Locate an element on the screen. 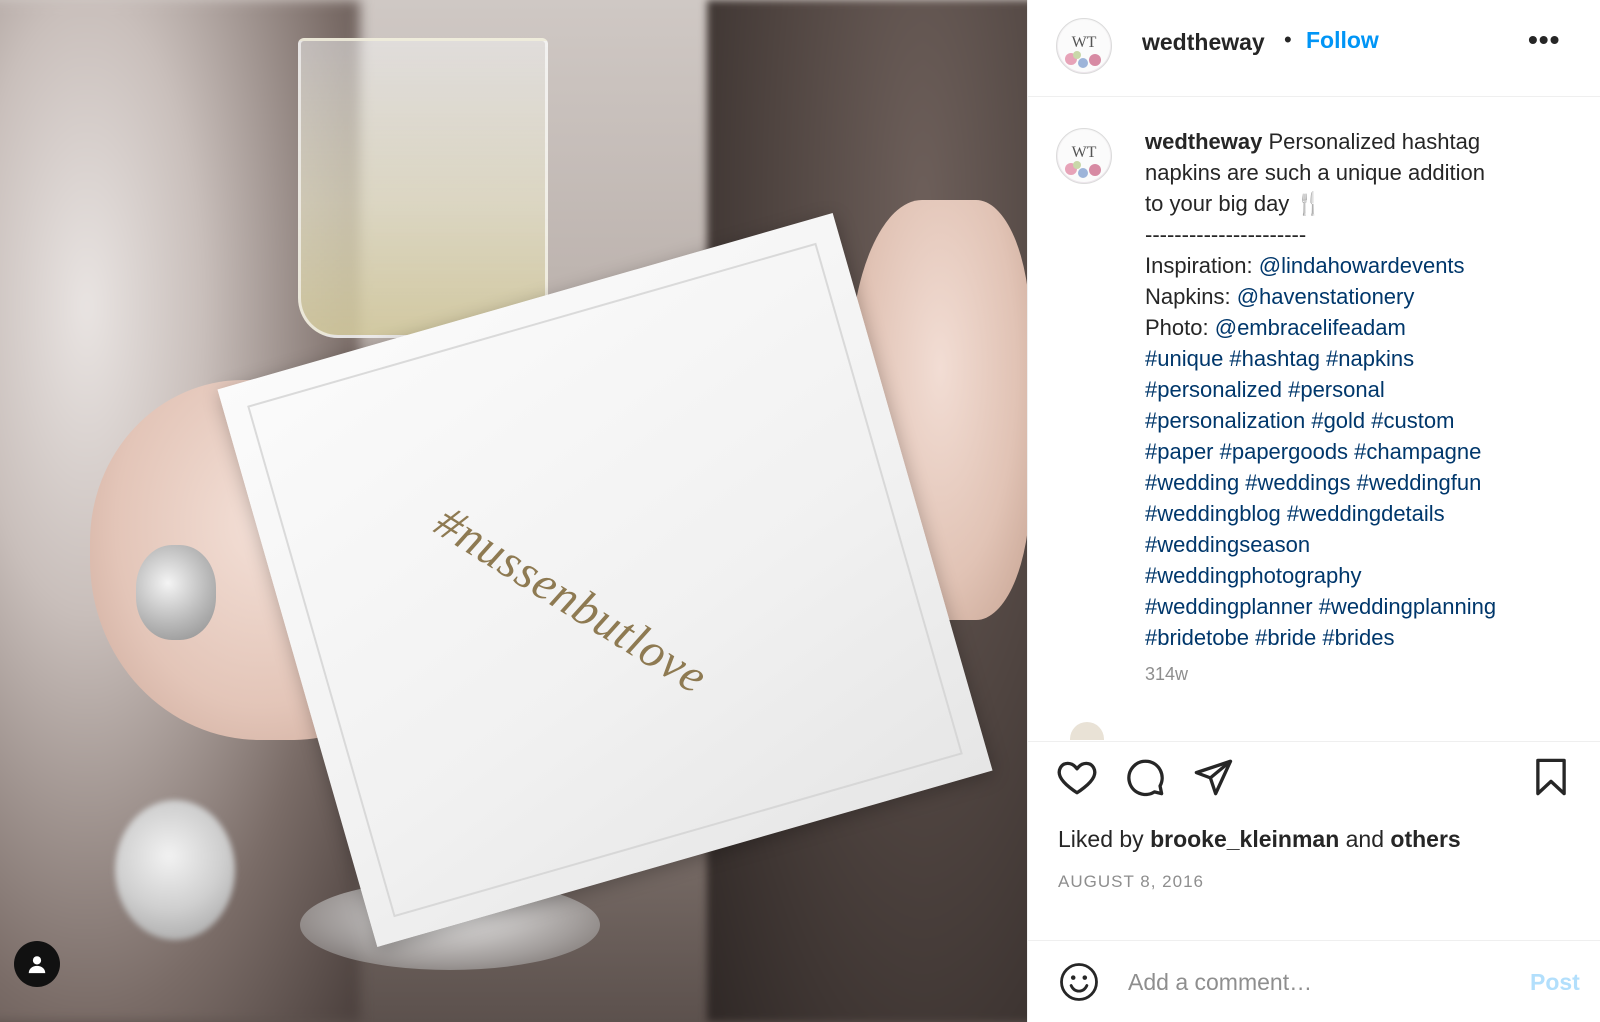 This screenshot has height=1022, width=1600. hashtag-line: #bridetobe #bride #brides is located at coordinates (1360, 637).